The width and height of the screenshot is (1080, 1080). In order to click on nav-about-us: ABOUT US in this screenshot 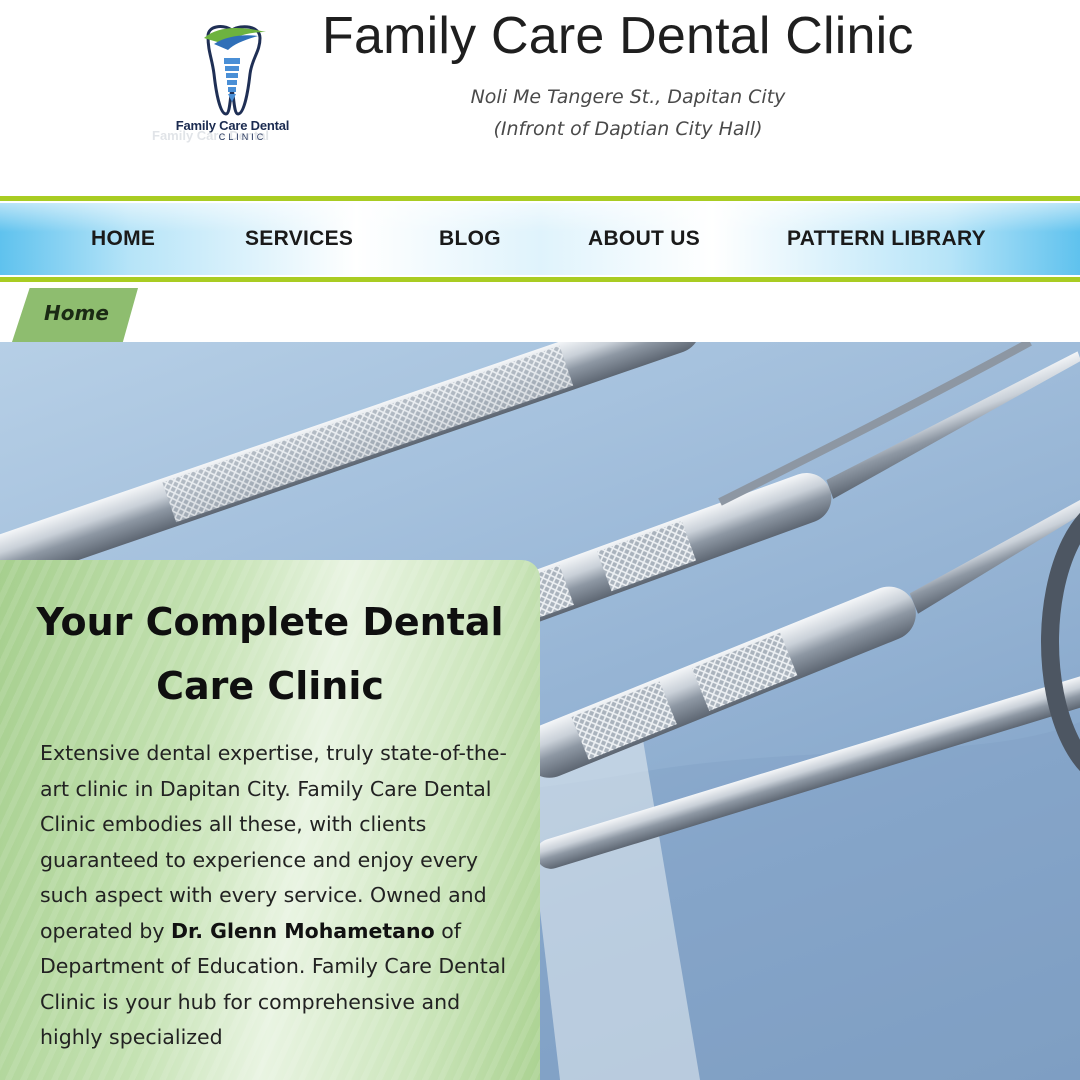, I will do `click(644, 239)`.